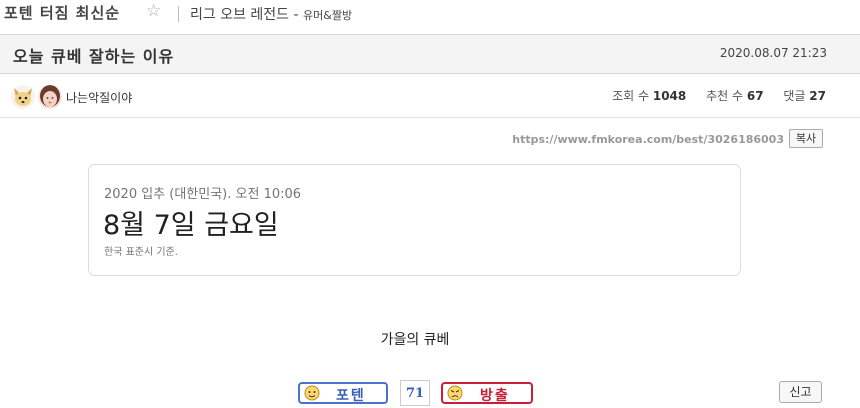 This screenshot has height=408, width=860. I want to click on report-button: 신고, so click(800, 392).